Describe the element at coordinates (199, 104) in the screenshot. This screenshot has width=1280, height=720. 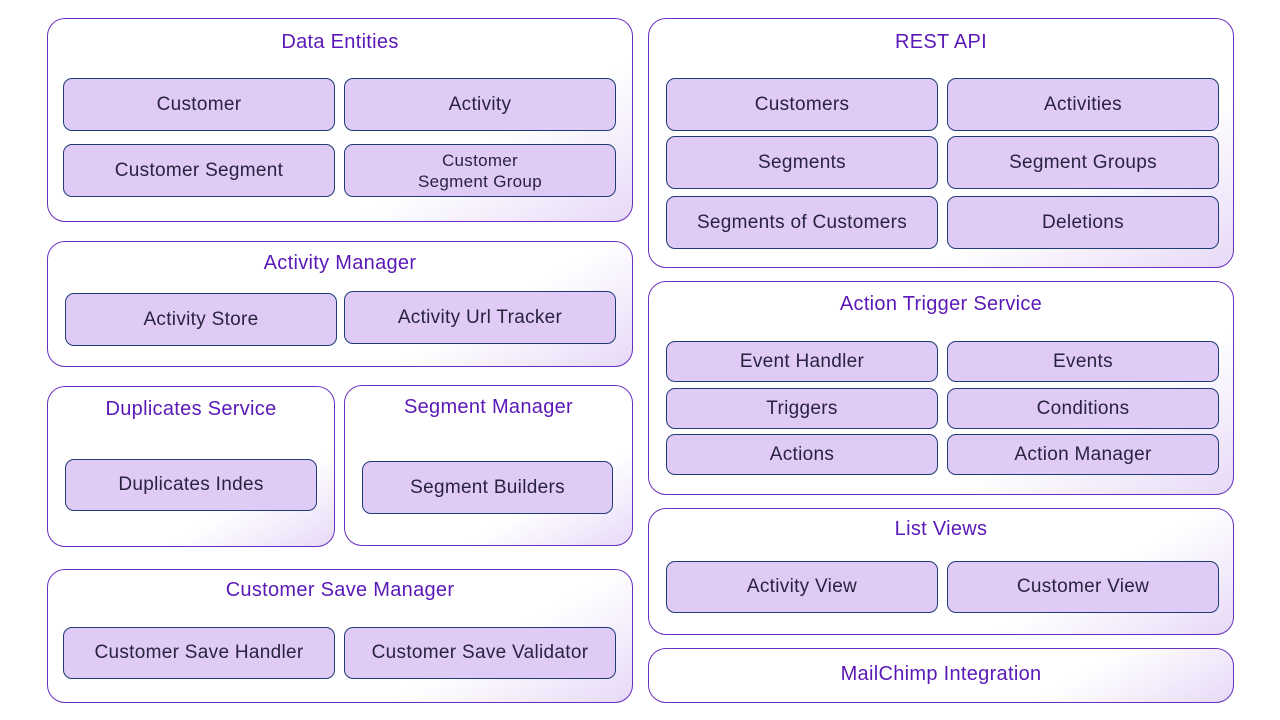
I see `component-customer: Customer` at that location.